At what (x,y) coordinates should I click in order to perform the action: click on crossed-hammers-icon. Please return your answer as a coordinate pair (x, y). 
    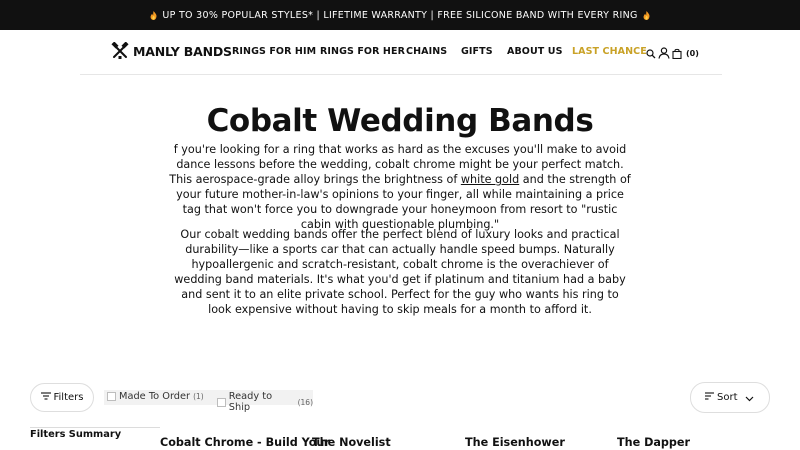
    Looking at the image, I should click on (120, 51).